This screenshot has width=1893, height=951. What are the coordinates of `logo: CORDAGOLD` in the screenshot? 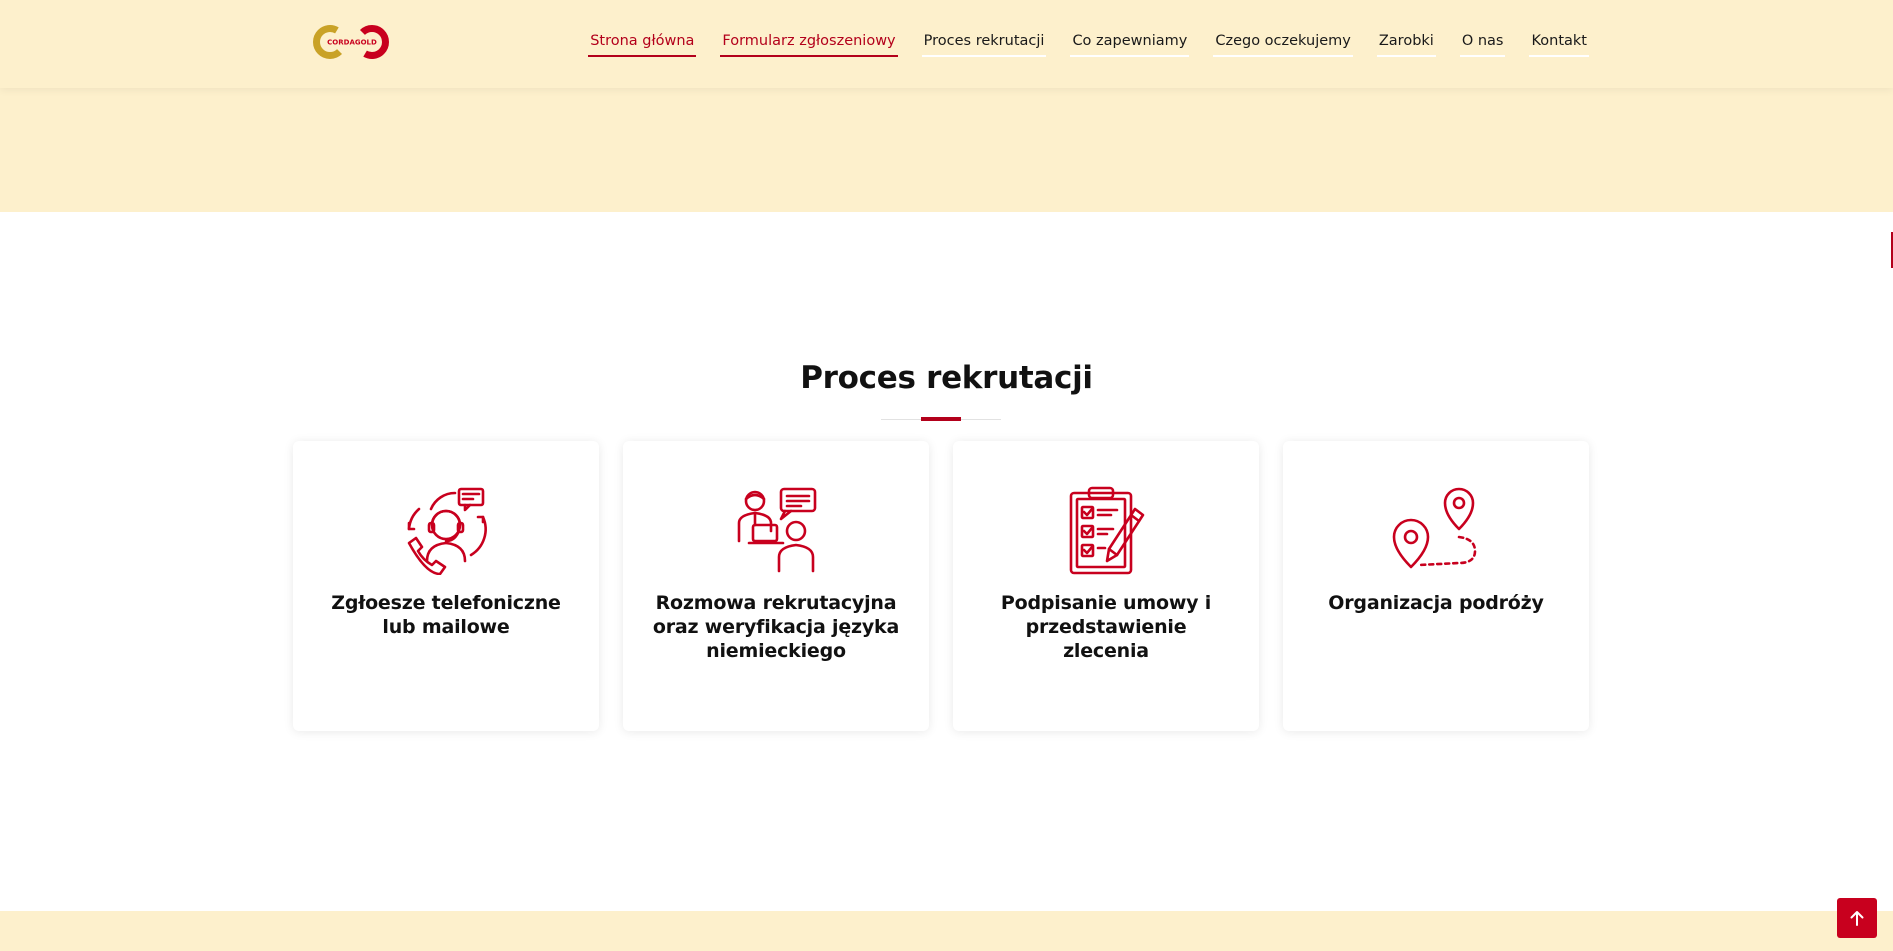 It's located at (352, 42).